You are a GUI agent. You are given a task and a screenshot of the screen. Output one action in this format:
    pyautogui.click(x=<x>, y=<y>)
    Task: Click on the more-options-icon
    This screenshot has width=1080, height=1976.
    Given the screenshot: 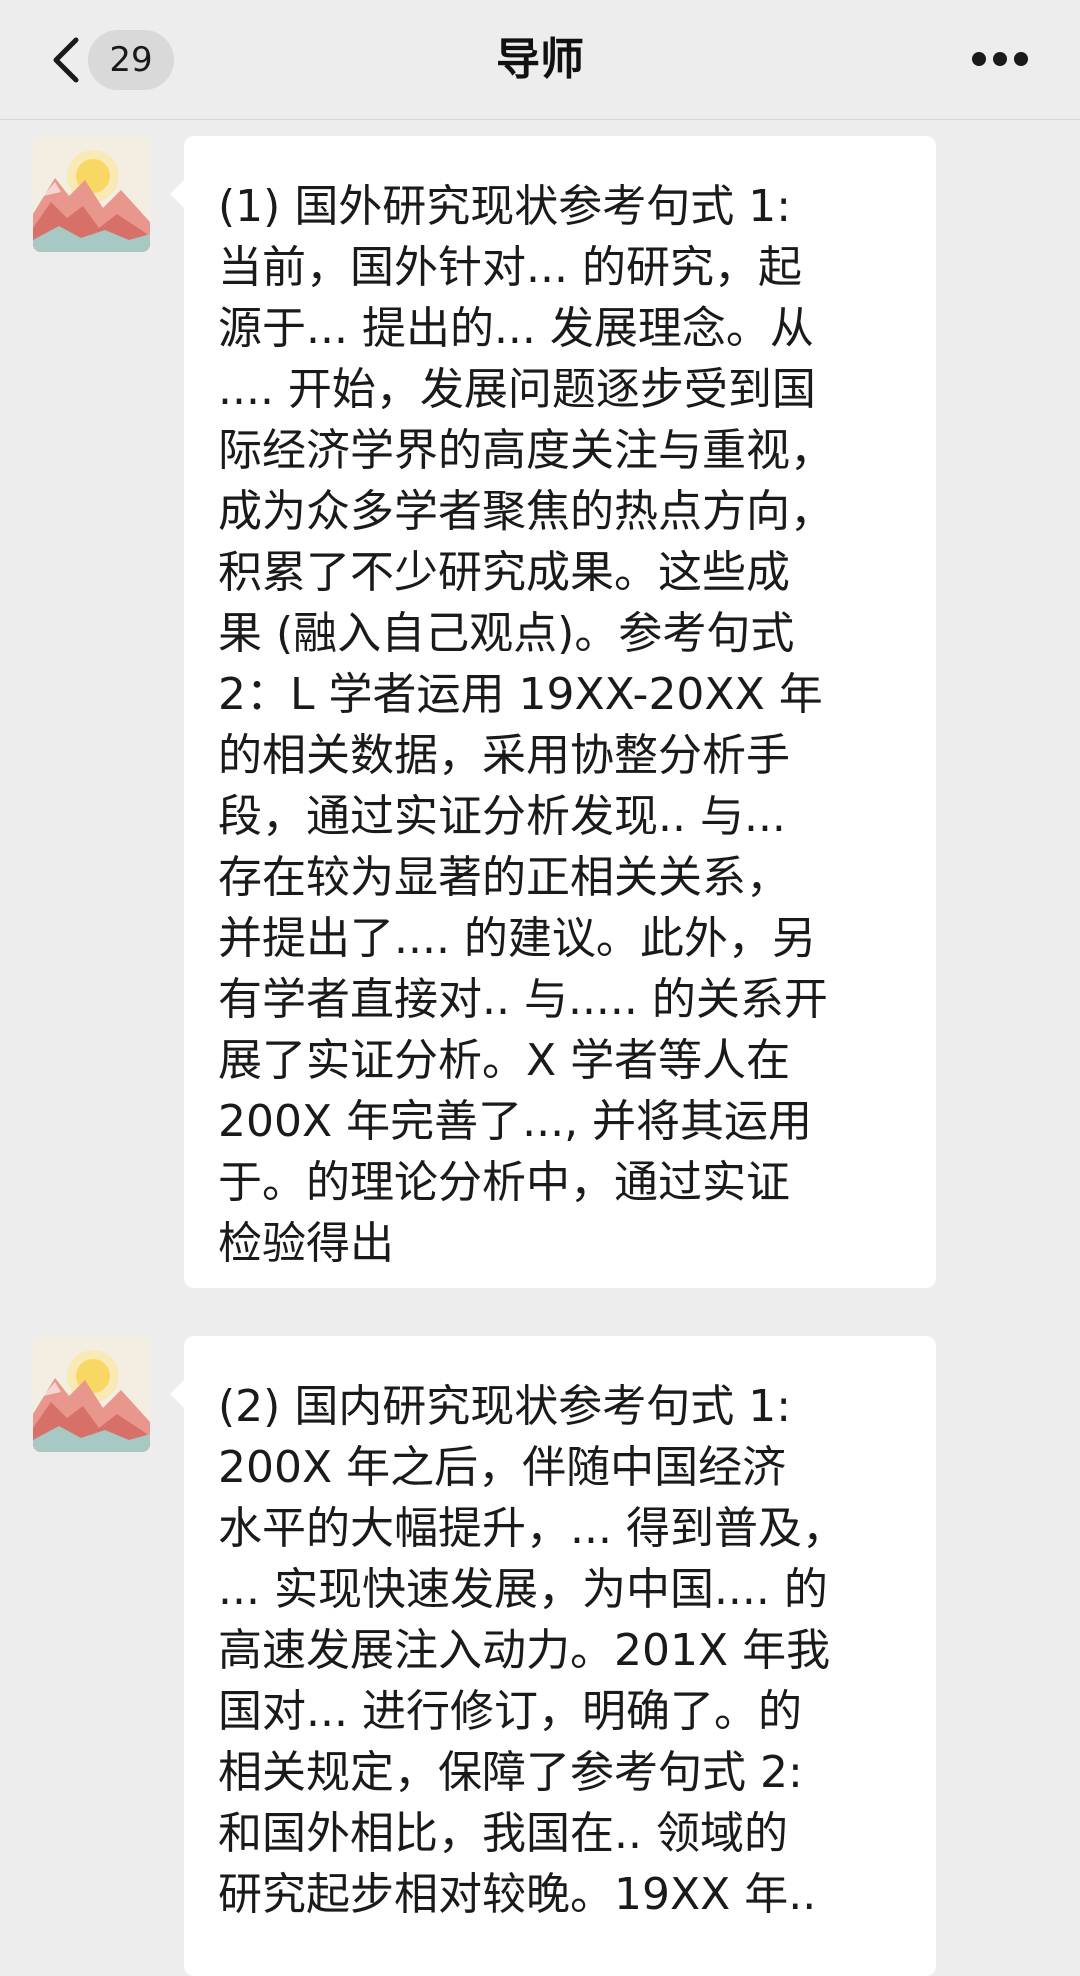 What is the action you would take?
    pyautogui.click(x=1000, y=60)
    